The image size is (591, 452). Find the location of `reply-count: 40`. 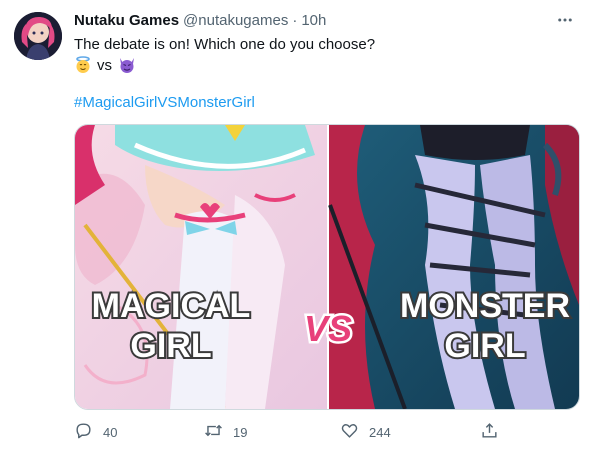

reply-count: 40 is located at coordinates (110, 432).